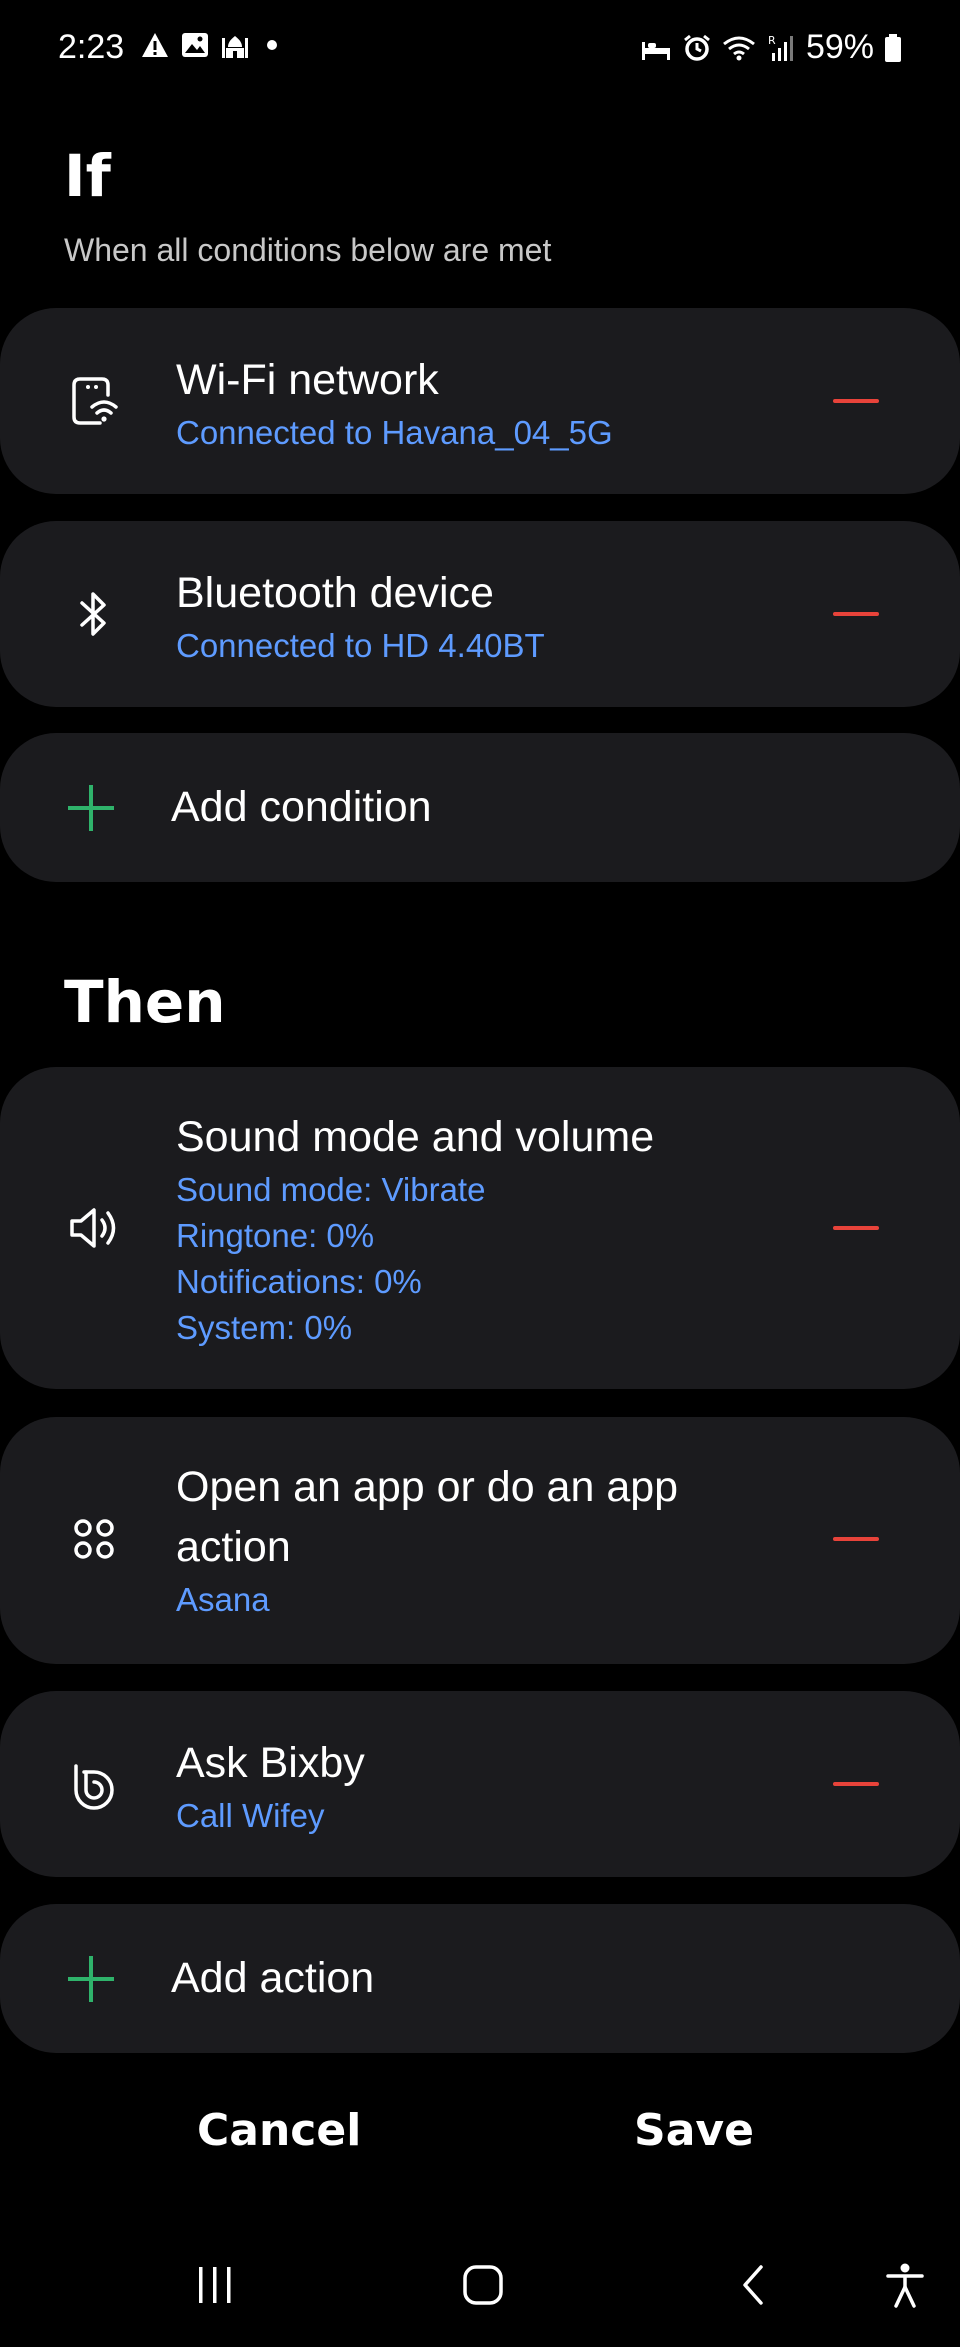 The image size is (960, 2347). What do you see at coordinates (299, 1281) in the screenshot?
I see `action-detail: Notifications: 0%` at bounding box center [299, 1281].